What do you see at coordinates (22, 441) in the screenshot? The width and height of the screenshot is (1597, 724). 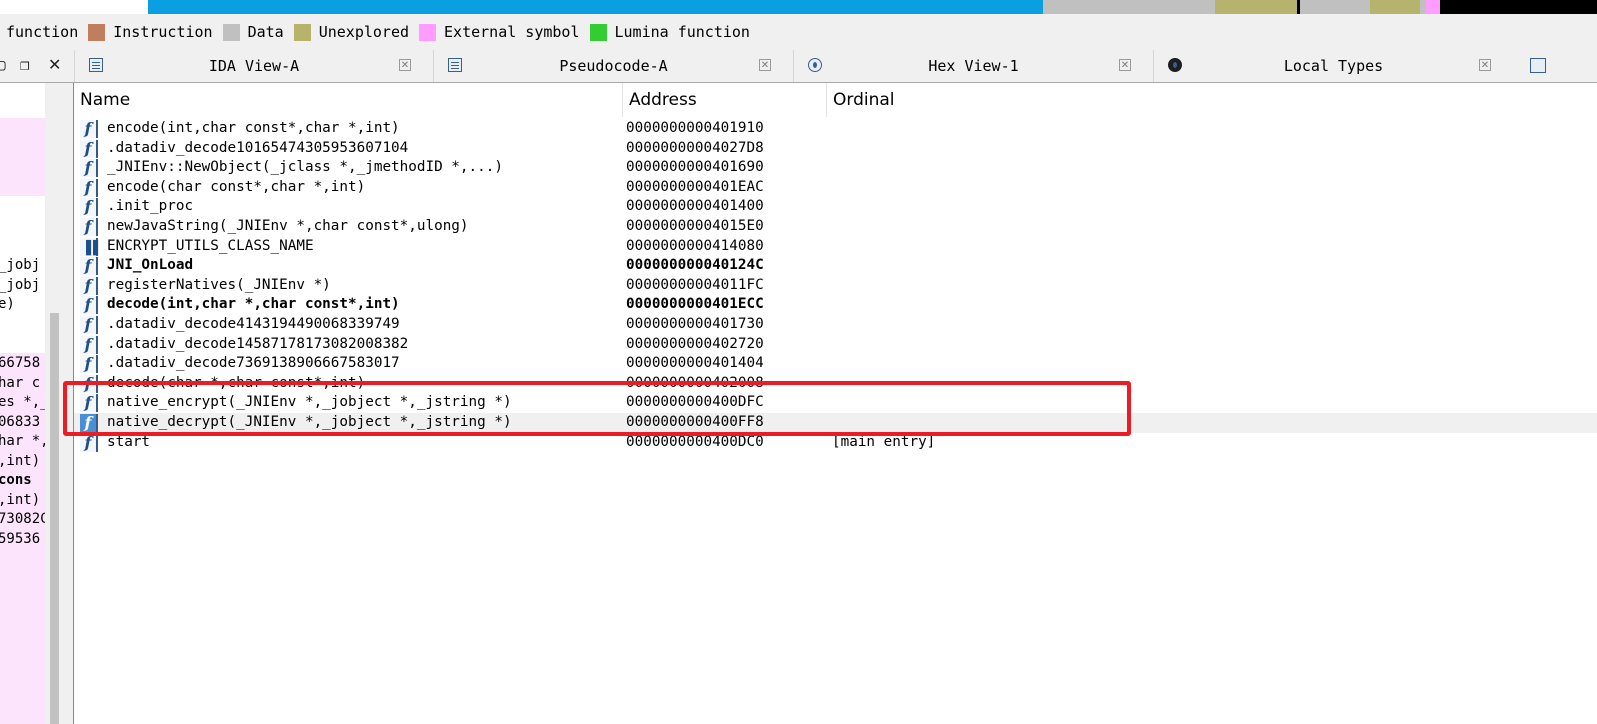 I see `partial-text: har *,` at bounding box center [22, 441].